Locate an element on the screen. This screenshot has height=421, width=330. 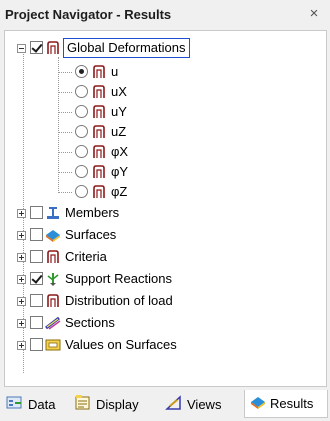
tree-node-support-reactions: Support Reactions is located at coordinates (165, 279).